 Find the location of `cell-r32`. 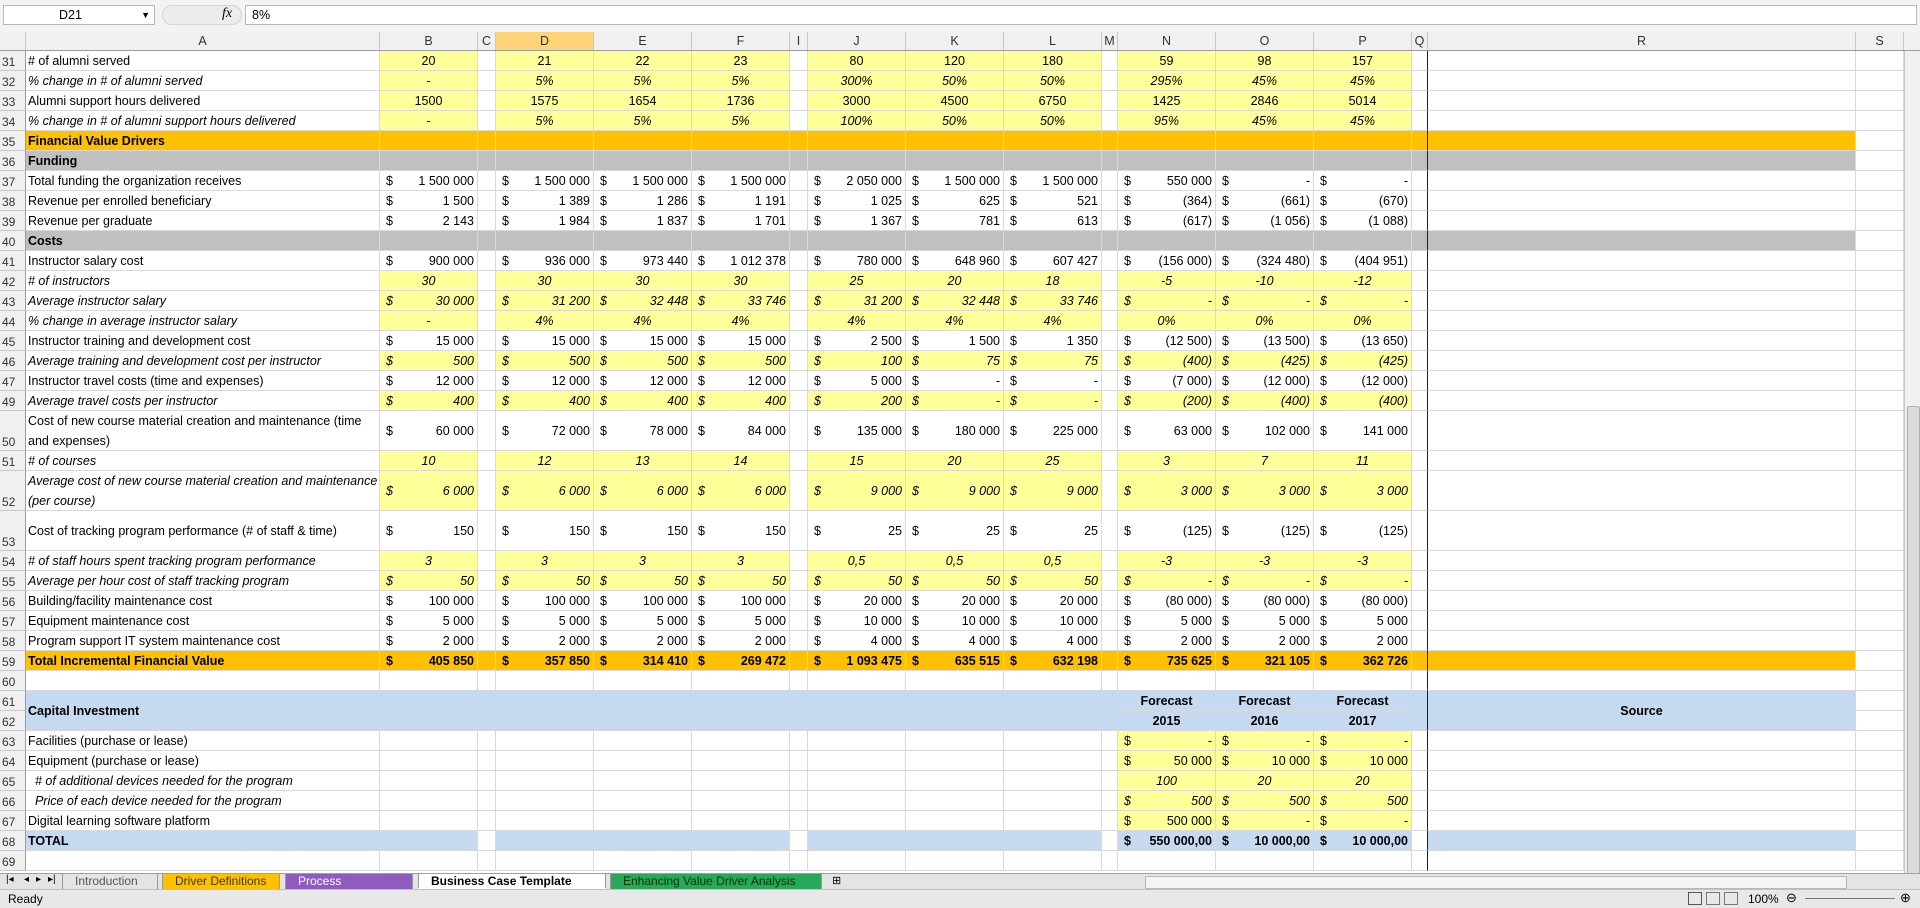

cell-r32 is located at coordinates (1642, 81).